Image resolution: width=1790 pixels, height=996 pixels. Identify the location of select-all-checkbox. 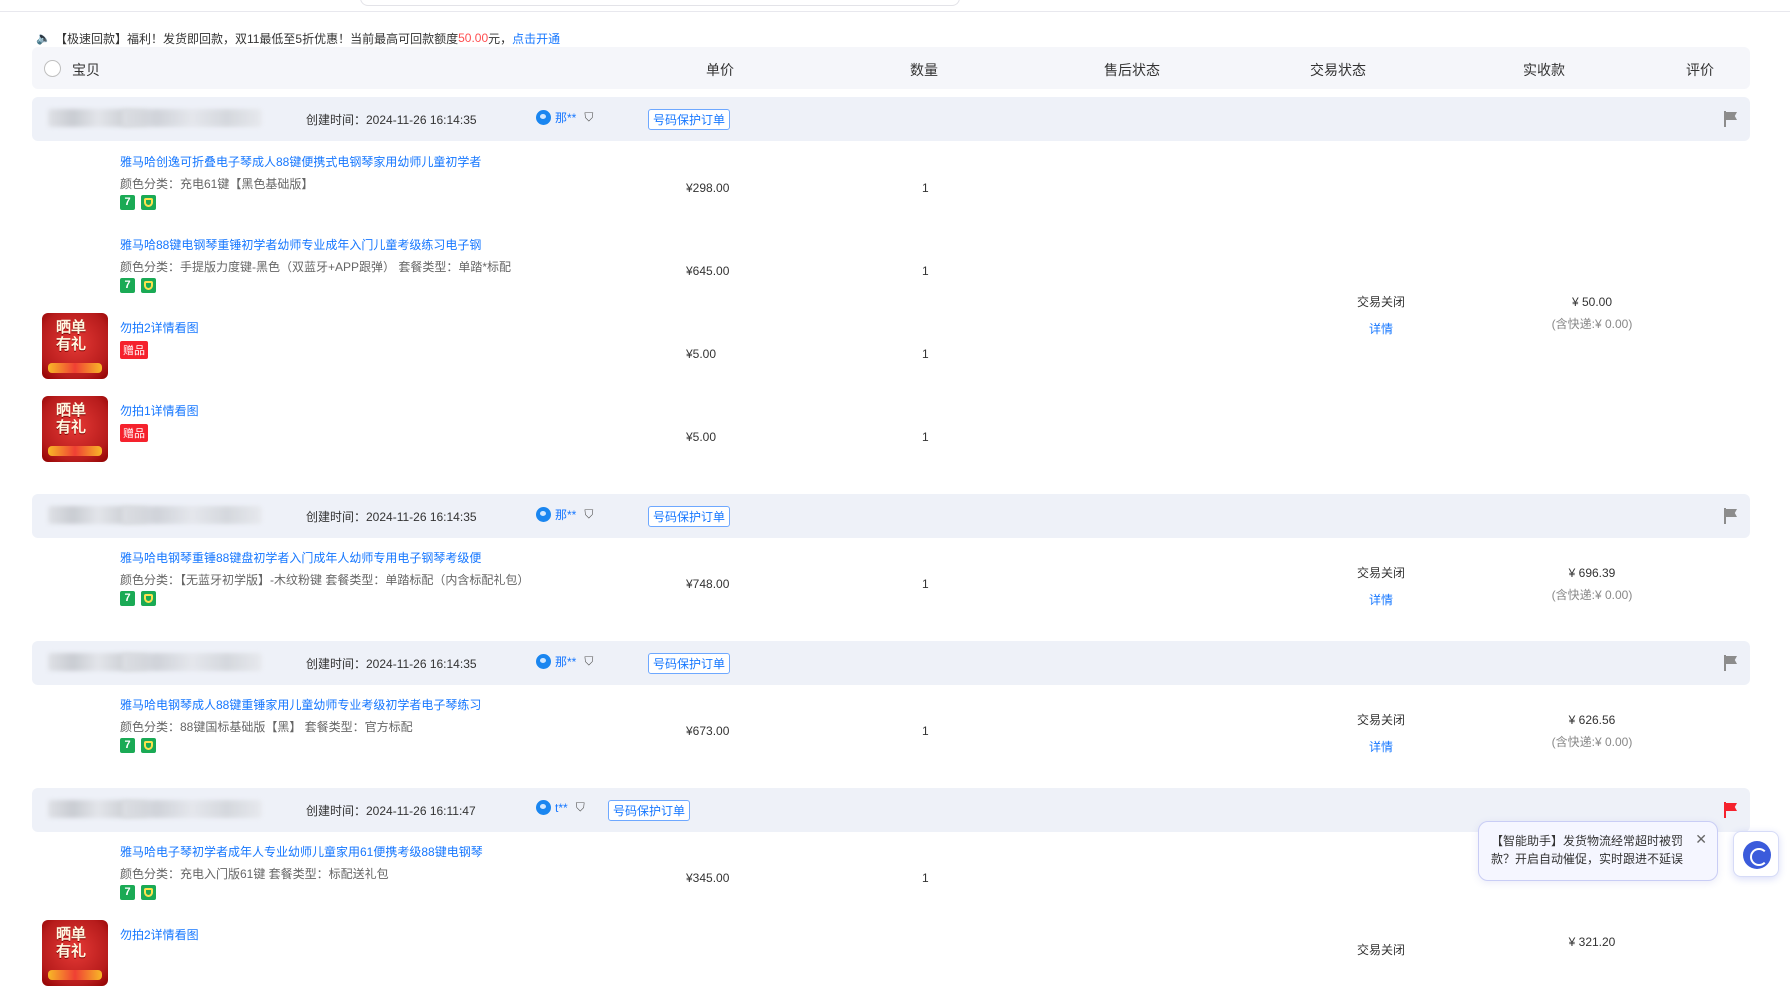
(52, 68).